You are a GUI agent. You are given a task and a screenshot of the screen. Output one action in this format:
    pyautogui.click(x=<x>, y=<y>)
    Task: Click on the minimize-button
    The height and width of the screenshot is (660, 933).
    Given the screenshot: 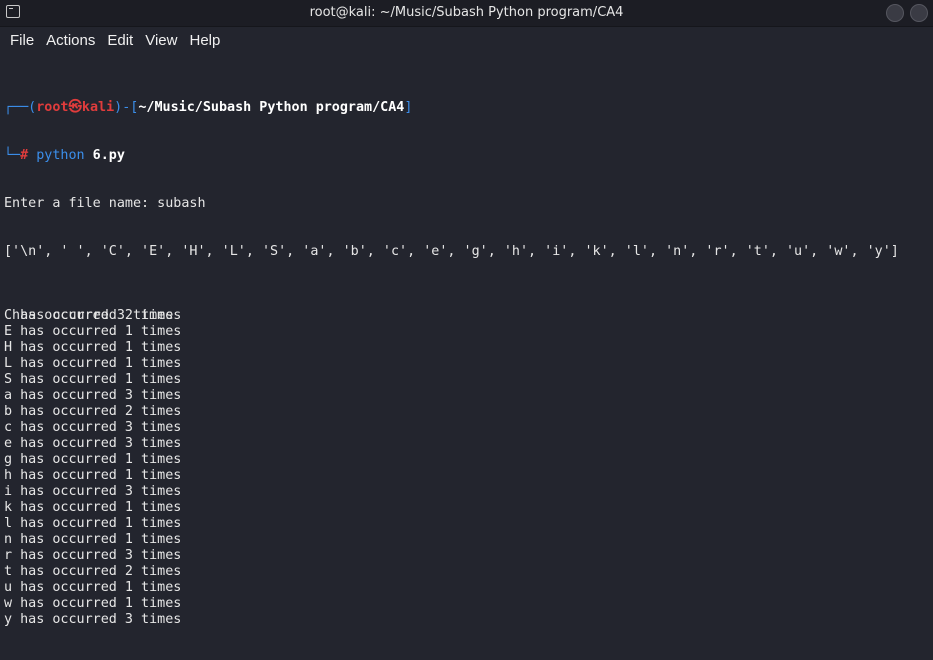 What is the action you would take?
    pyautogui.click(x=895, y=13)
    